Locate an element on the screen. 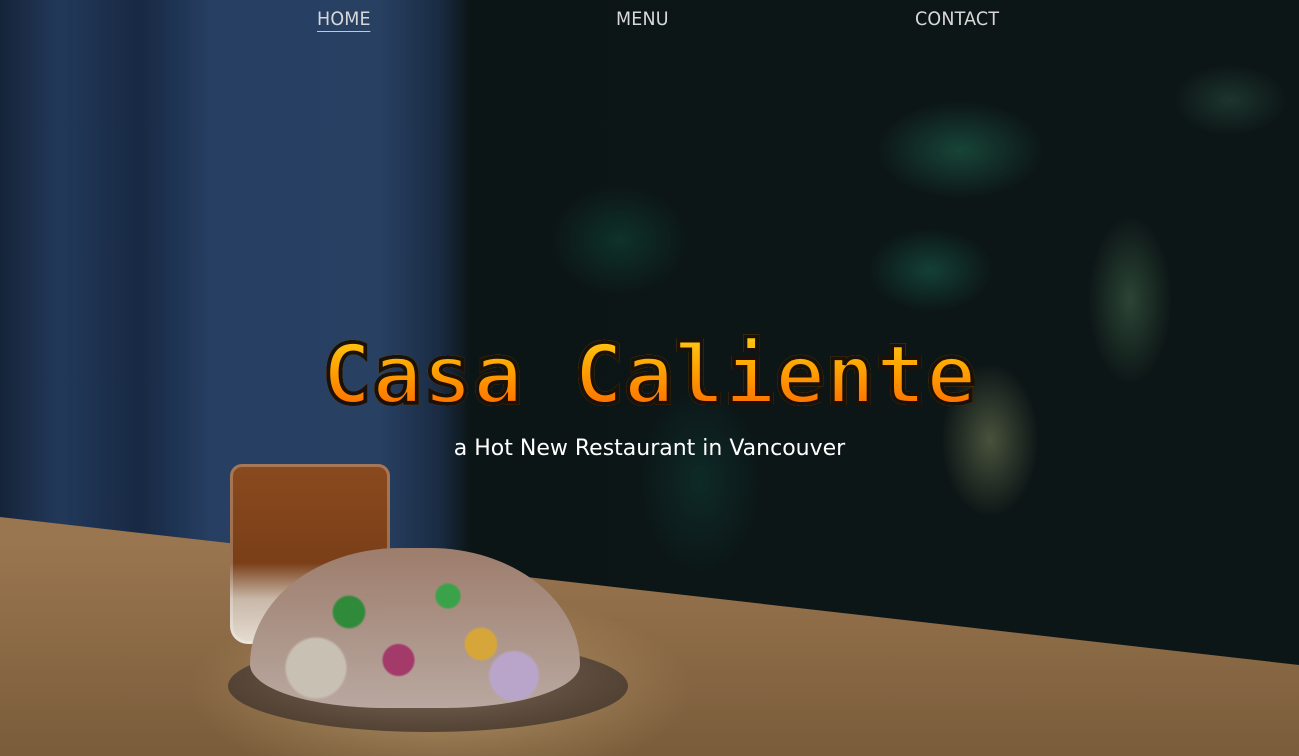 This screenshot has height=756, width=1299. nav-link-contact: CONTACT is located at coordinates (957, 19).